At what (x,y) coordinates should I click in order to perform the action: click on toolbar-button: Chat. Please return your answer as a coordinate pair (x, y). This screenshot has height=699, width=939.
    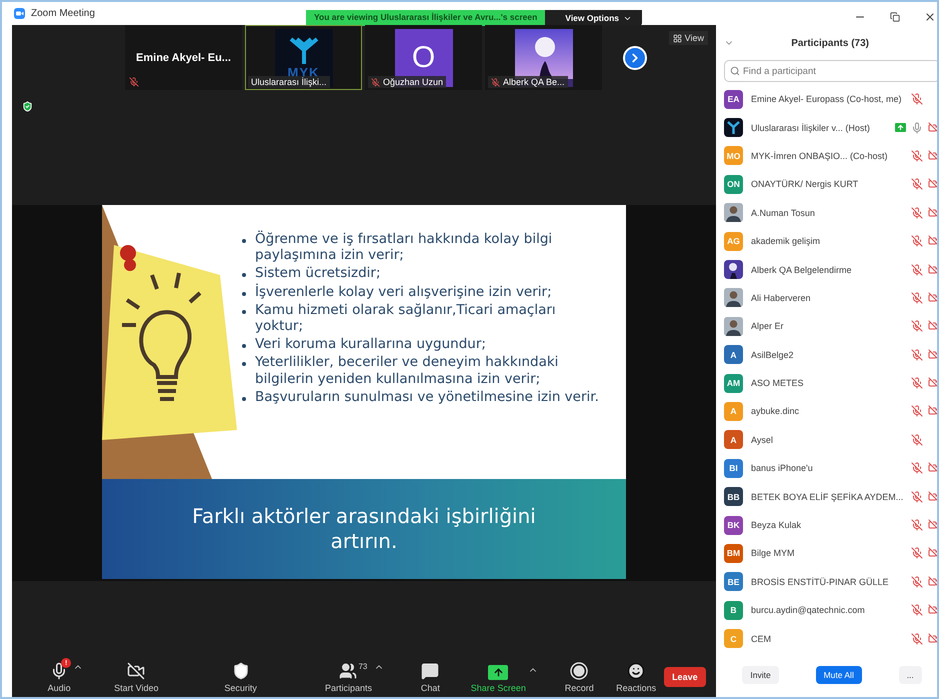
    Looking at the image, I should click on (430, 677).